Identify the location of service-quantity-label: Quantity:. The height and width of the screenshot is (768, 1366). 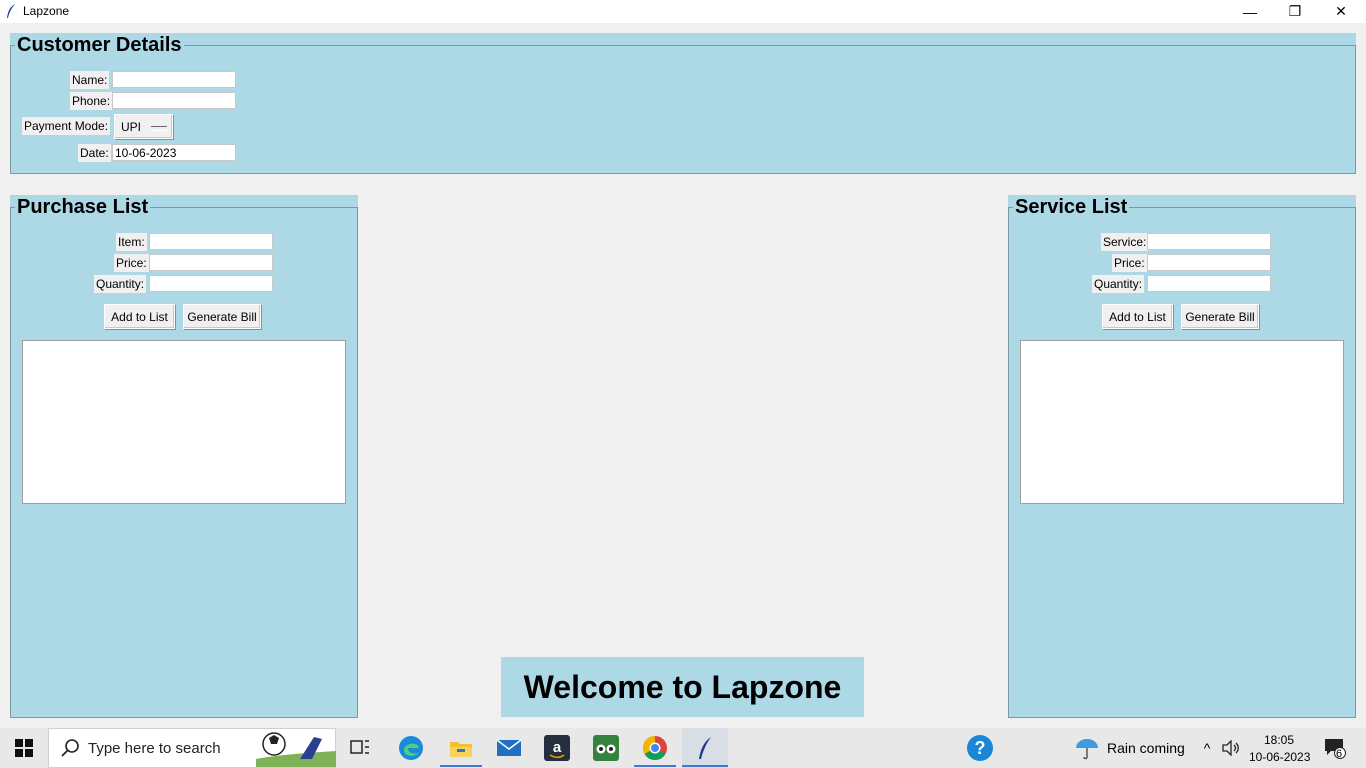
(1118, 284).